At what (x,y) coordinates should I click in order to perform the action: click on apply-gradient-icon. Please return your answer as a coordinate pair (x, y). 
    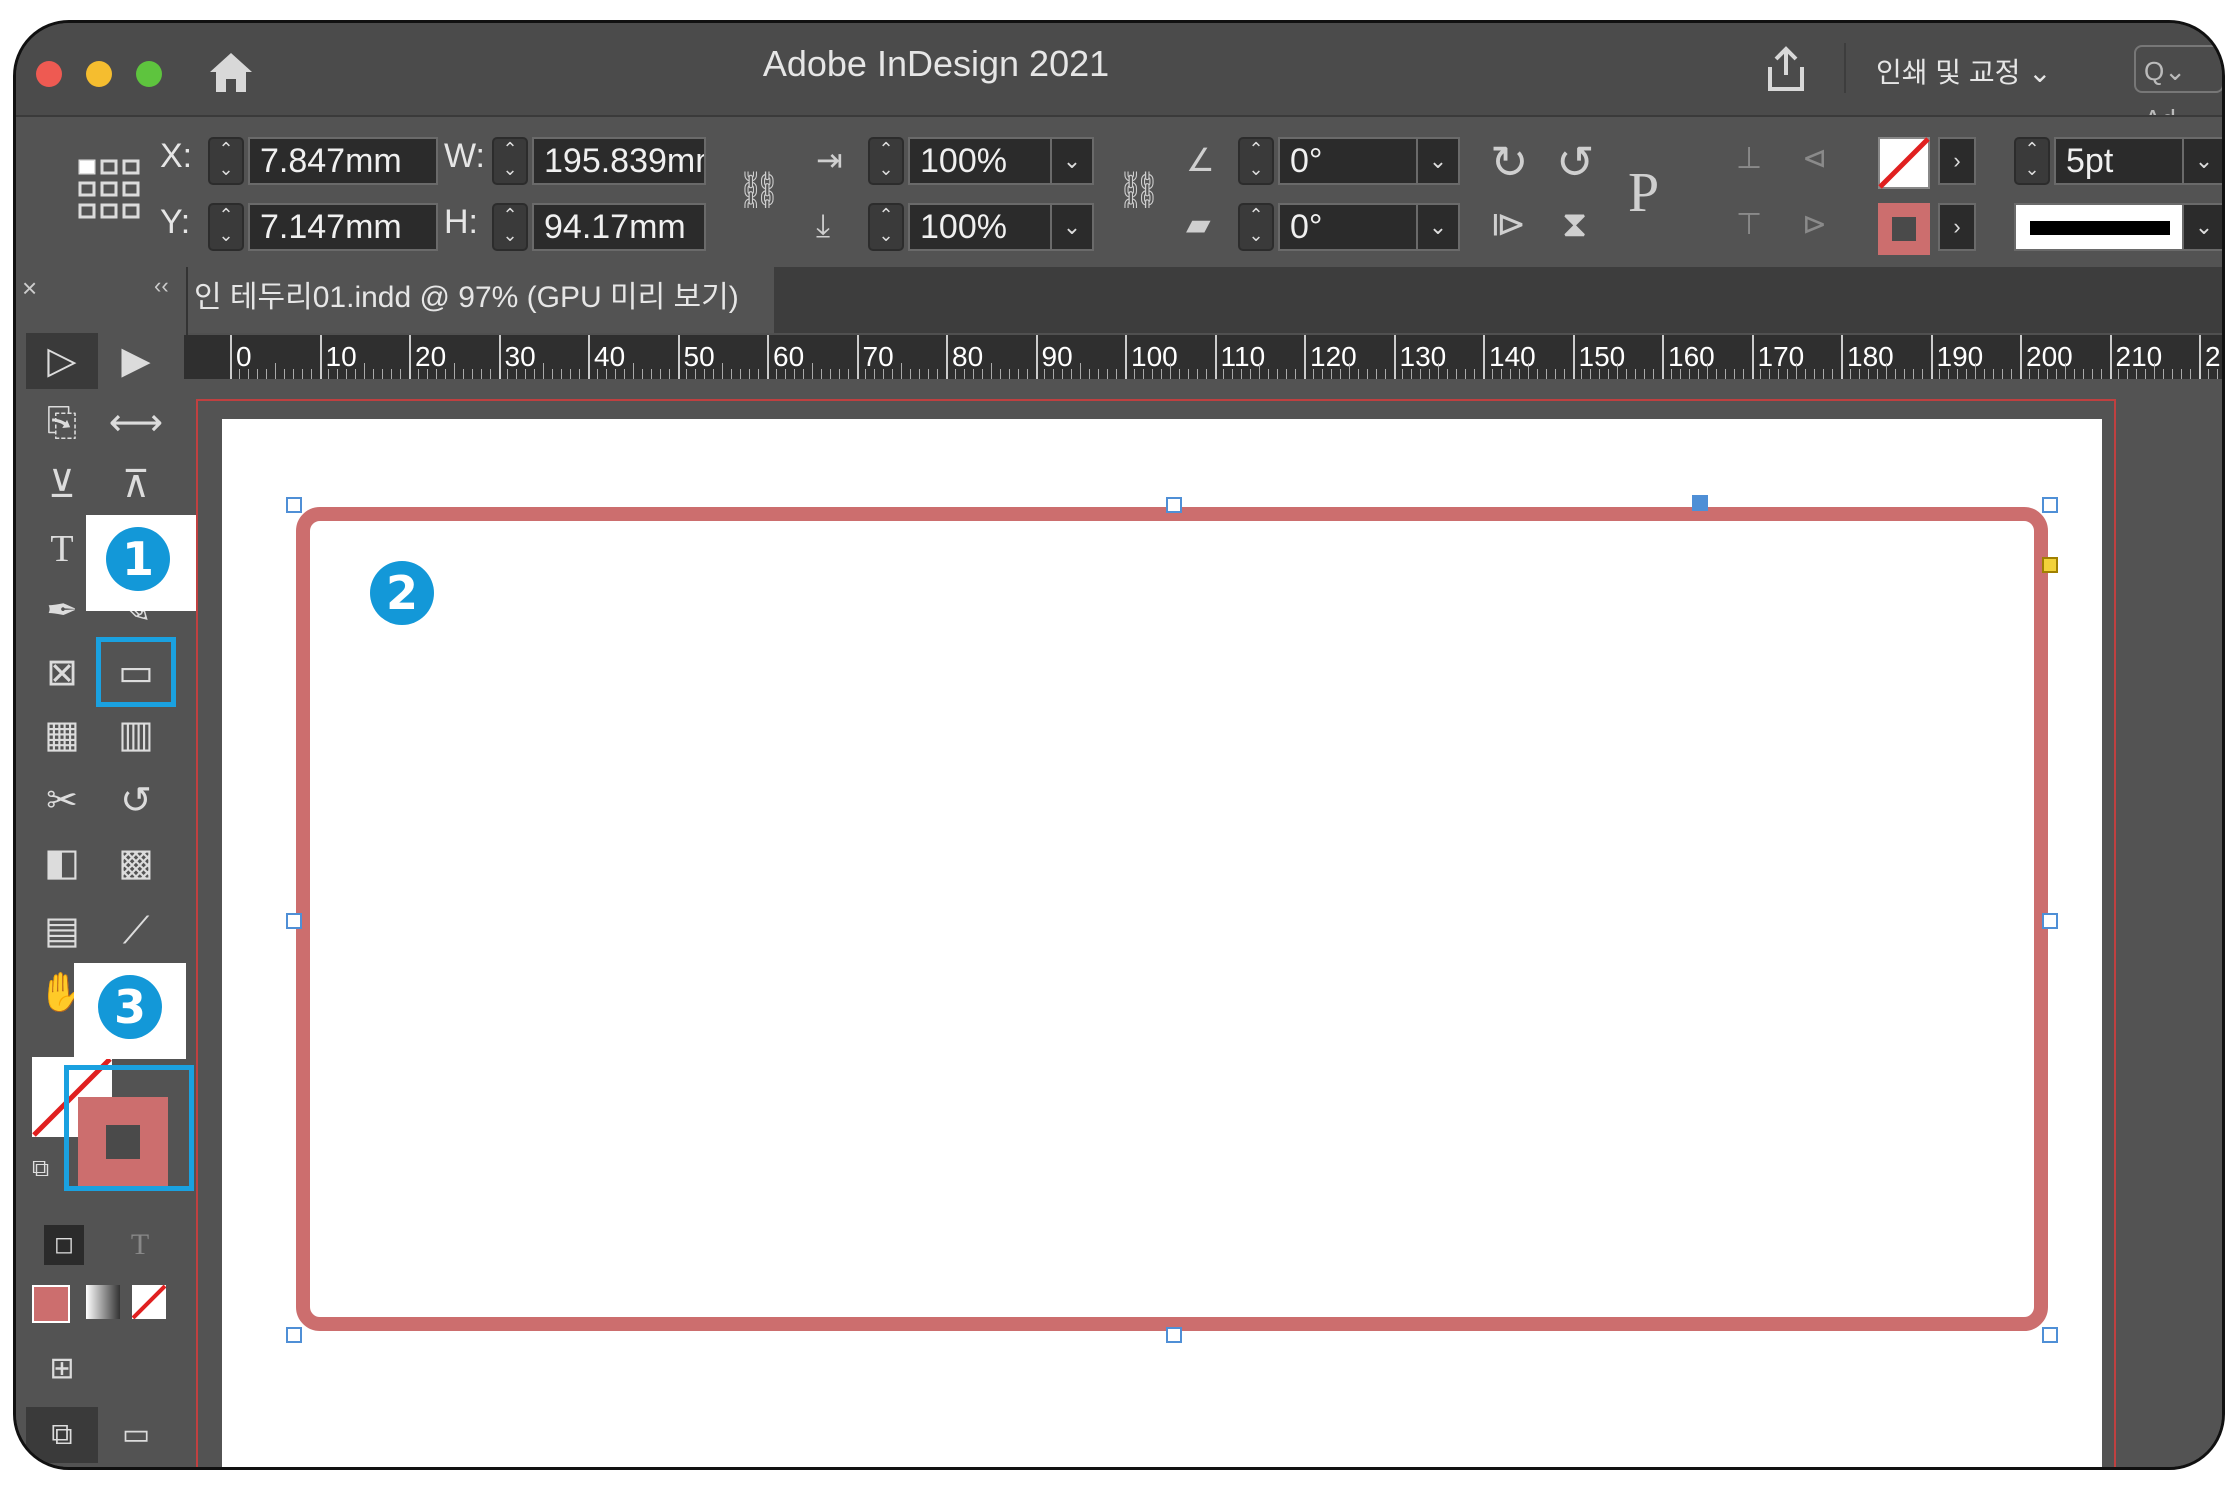
    Looking at the image, I should click on (103, 1302).